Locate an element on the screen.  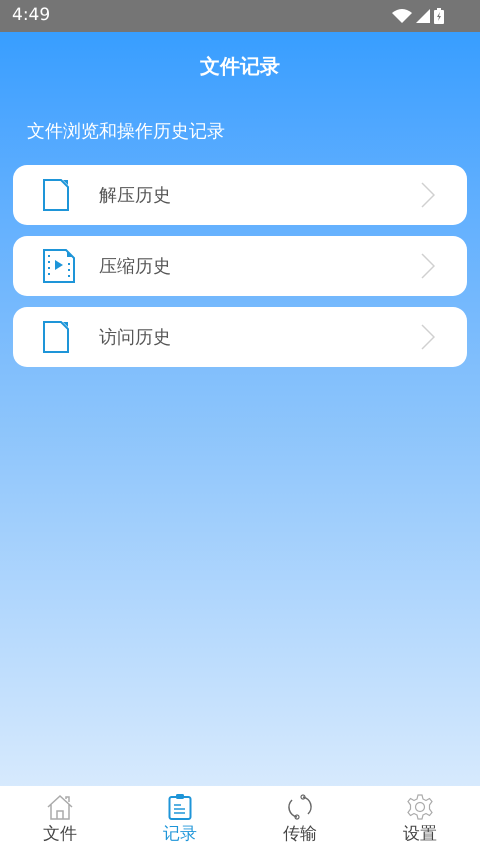
section-subtitle: 文件浏览和操作历史记录 is located at coordinates (126, 131).